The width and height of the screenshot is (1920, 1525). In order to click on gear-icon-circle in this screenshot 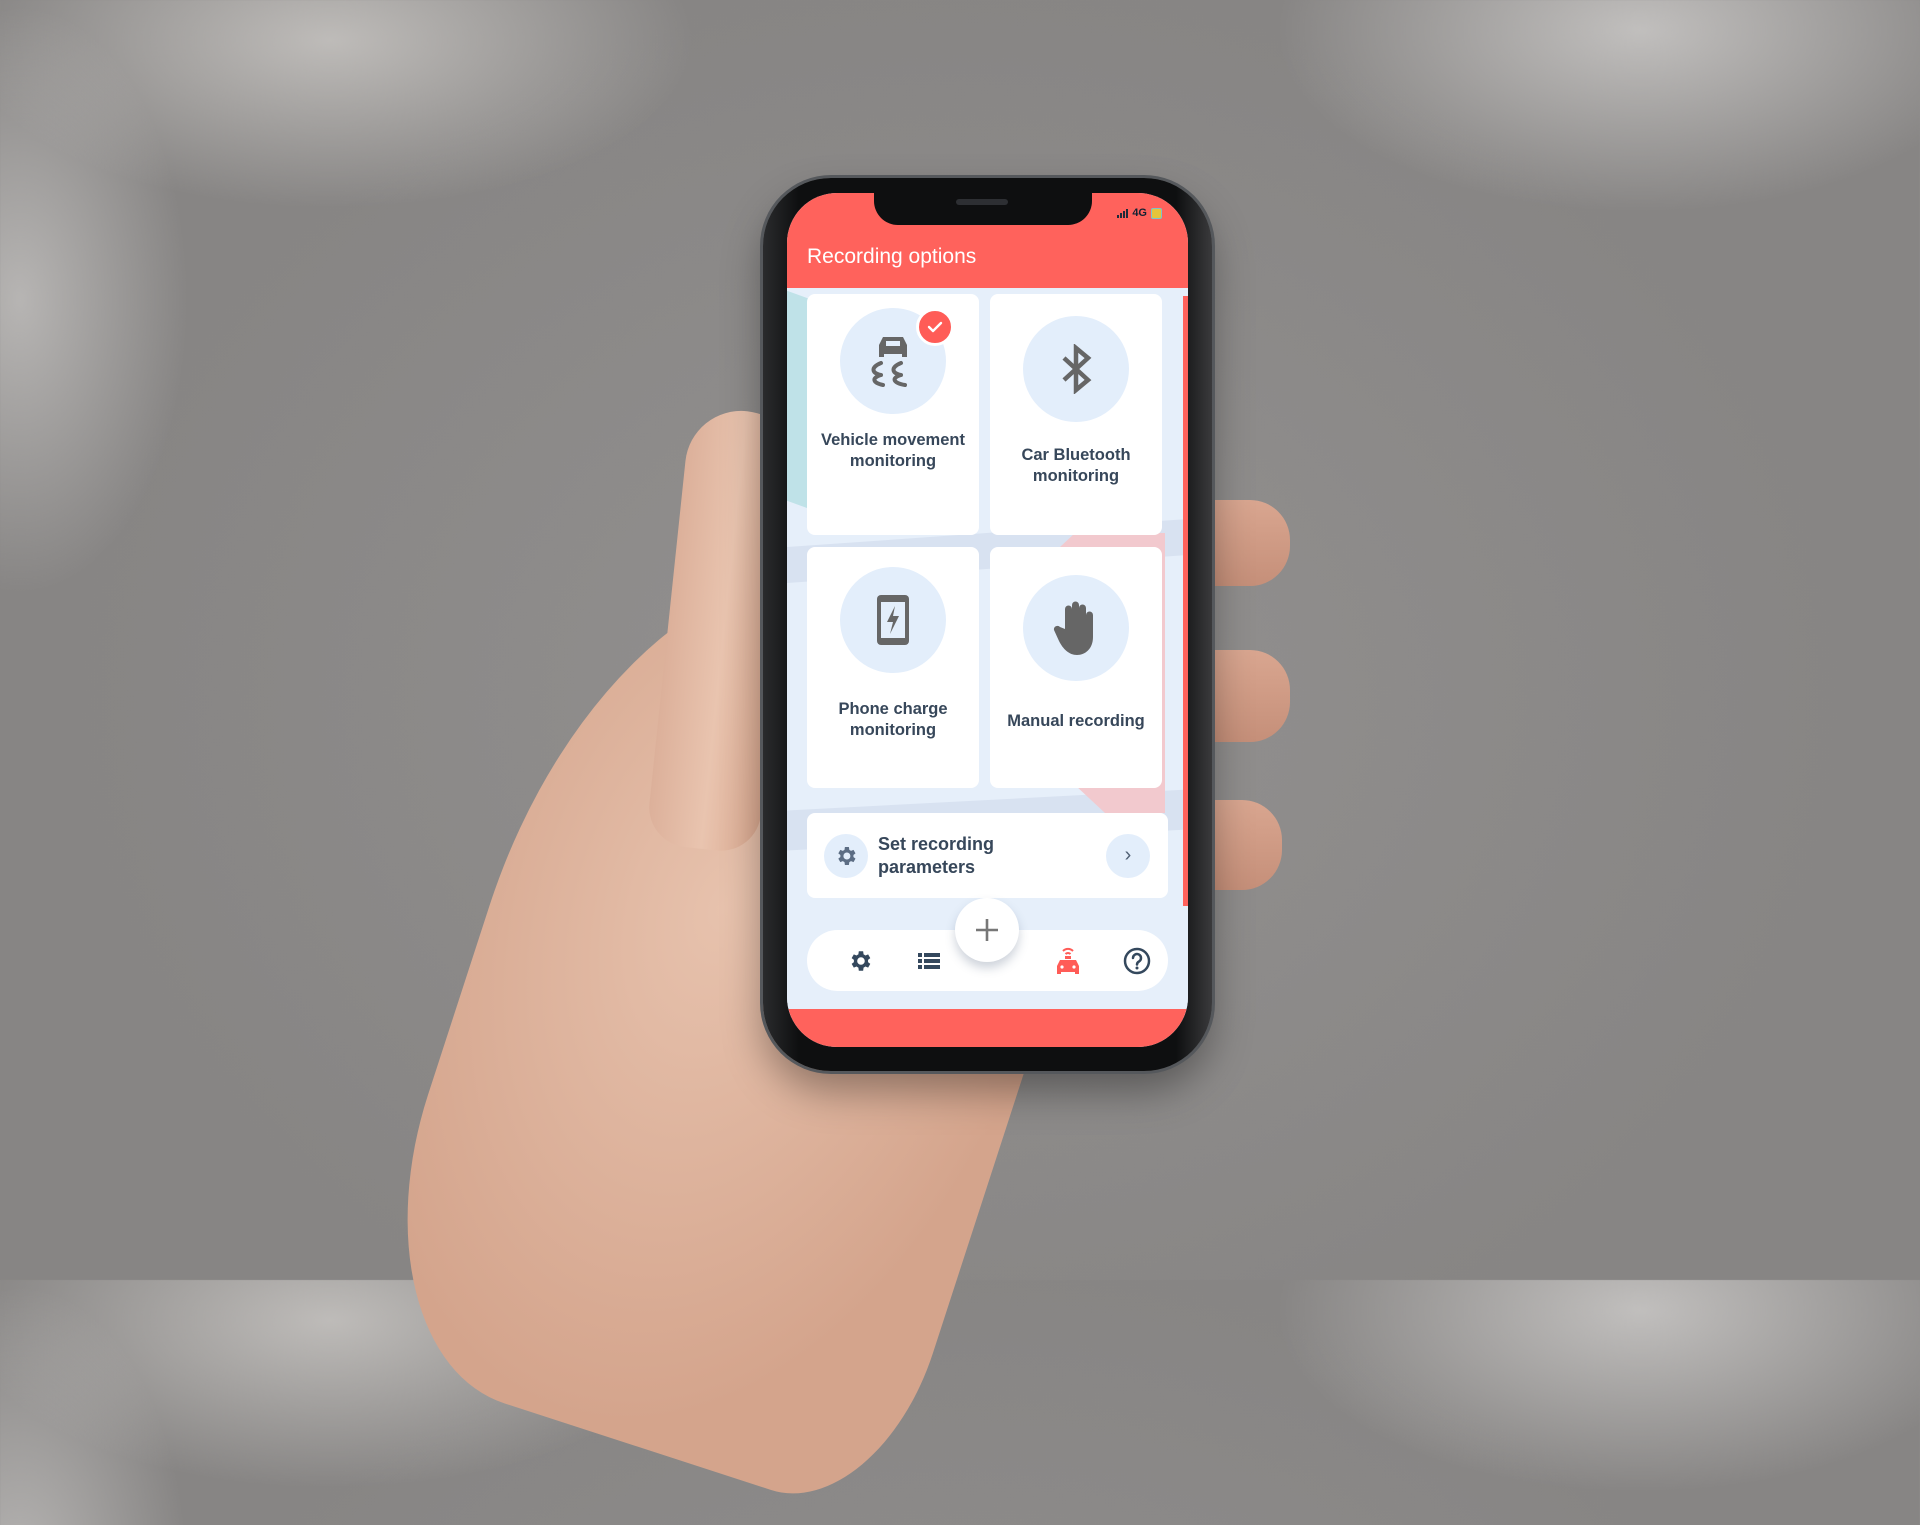, I will do `click(846, 855)`.